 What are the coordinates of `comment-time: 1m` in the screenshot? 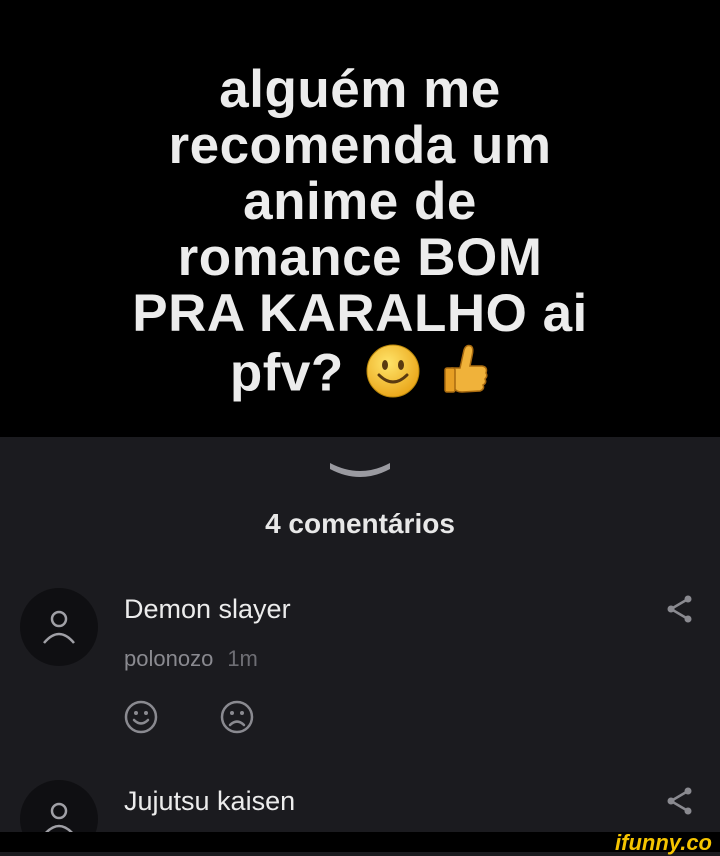 It's located at (242, 658).